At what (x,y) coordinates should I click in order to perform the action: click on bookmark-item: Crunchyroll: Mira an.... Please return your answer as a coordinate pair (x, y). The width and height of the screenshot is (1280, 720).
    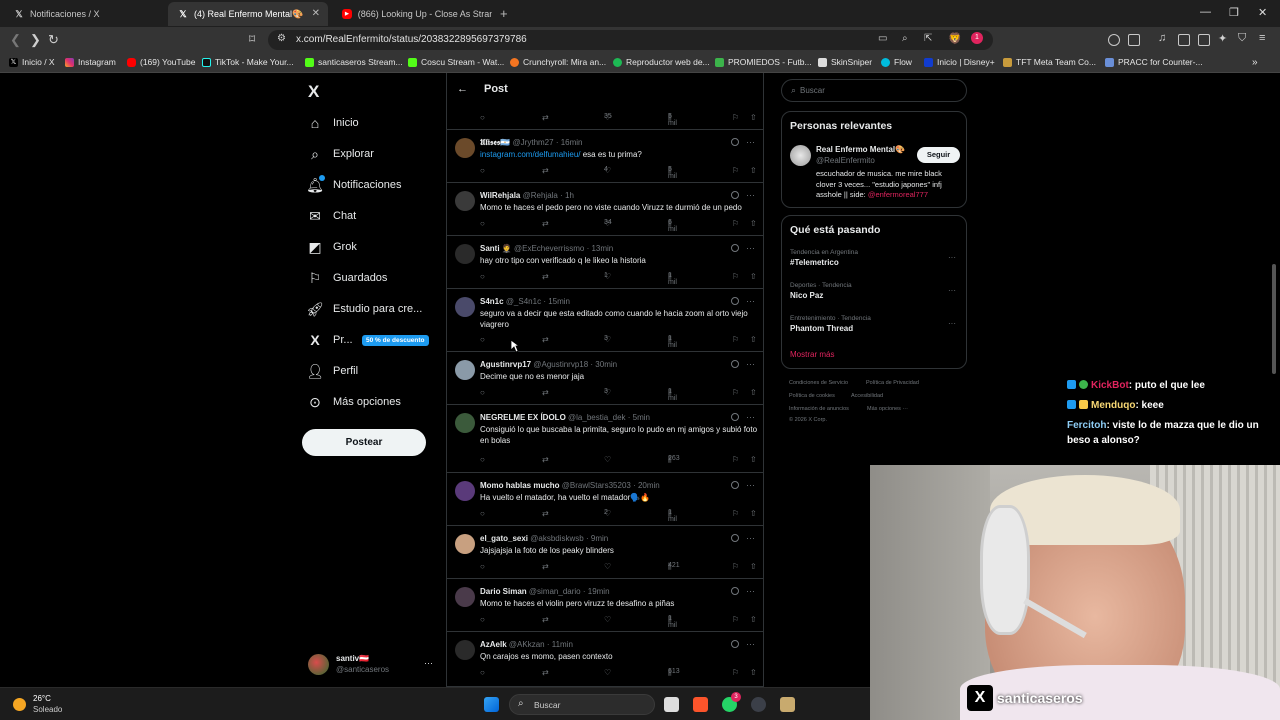
    Looking at the image, I should click on (558, 62).